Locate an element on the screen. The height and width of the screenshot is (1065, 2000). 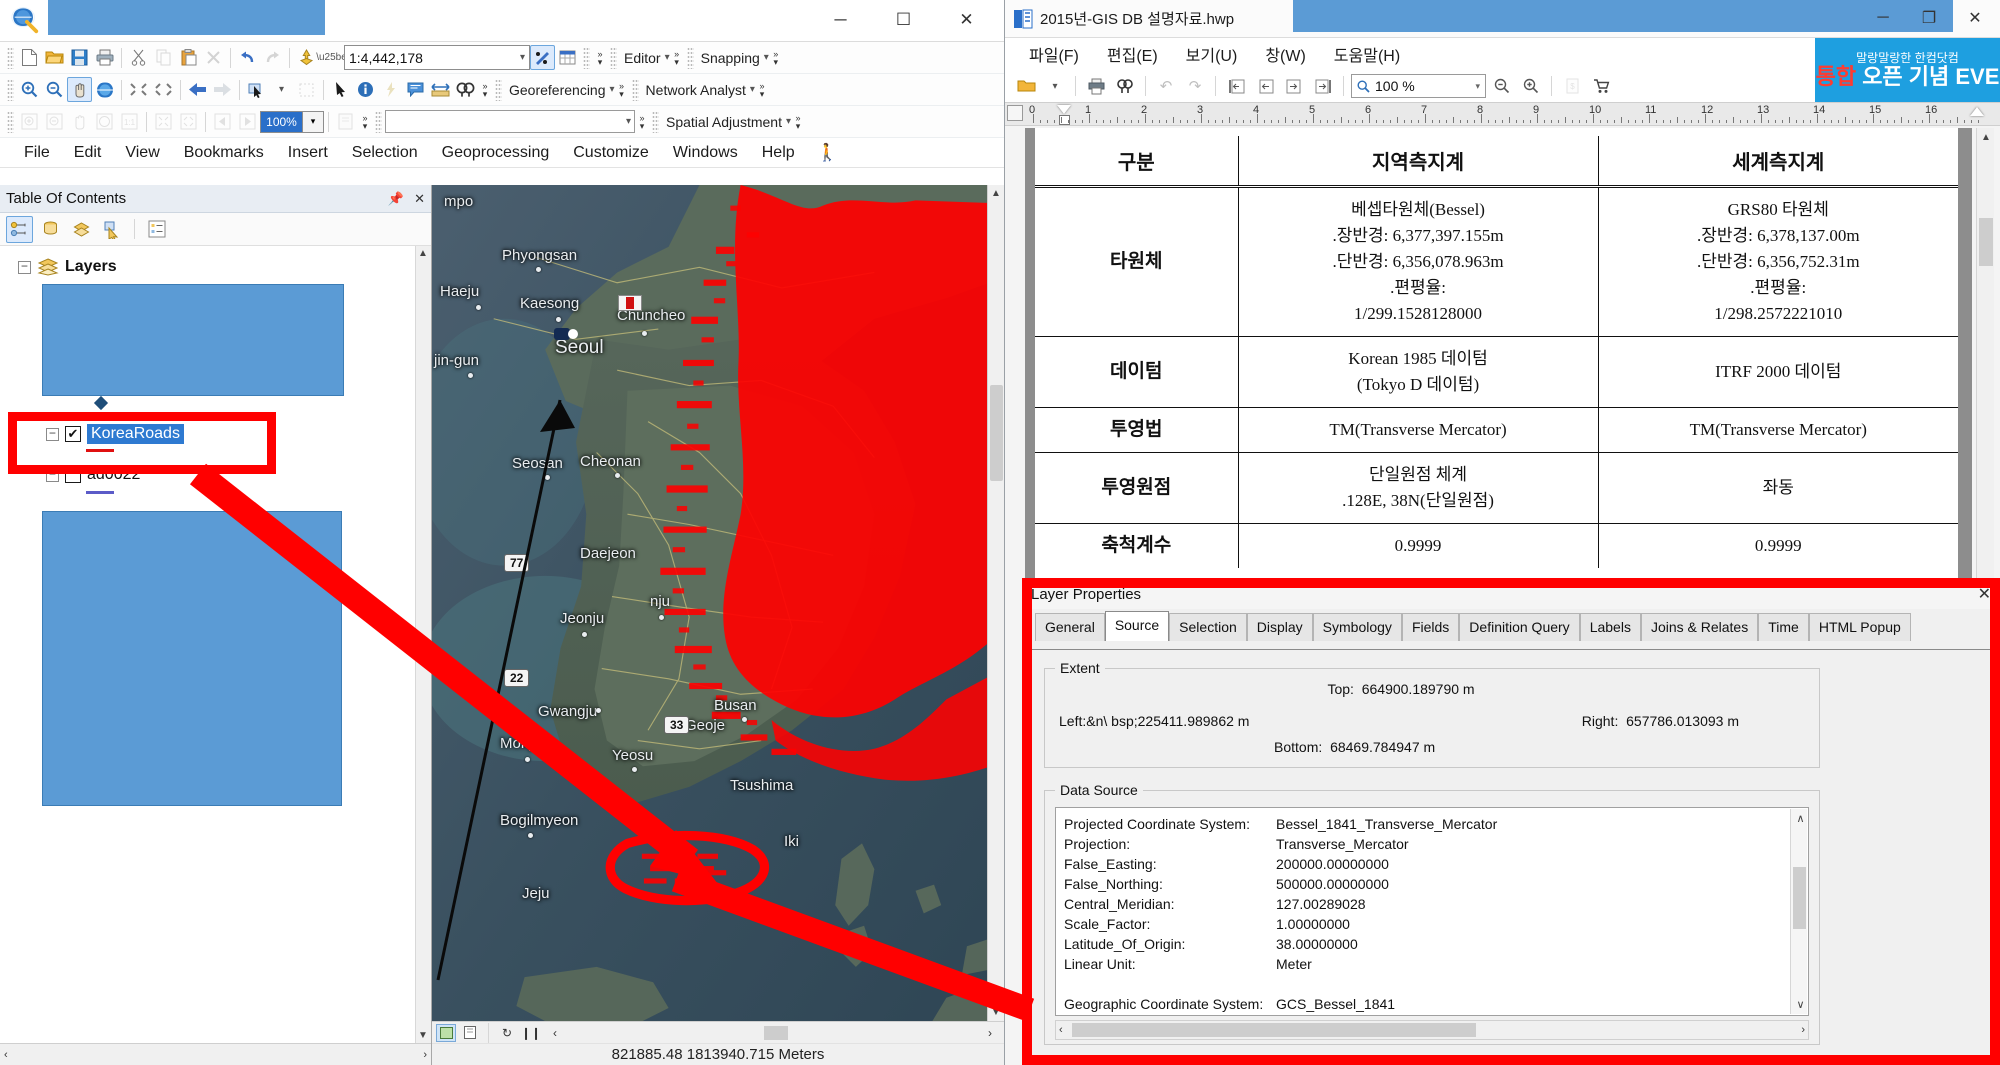
chevron-down-icon: ▾ is located at coordinates (1055, 86).